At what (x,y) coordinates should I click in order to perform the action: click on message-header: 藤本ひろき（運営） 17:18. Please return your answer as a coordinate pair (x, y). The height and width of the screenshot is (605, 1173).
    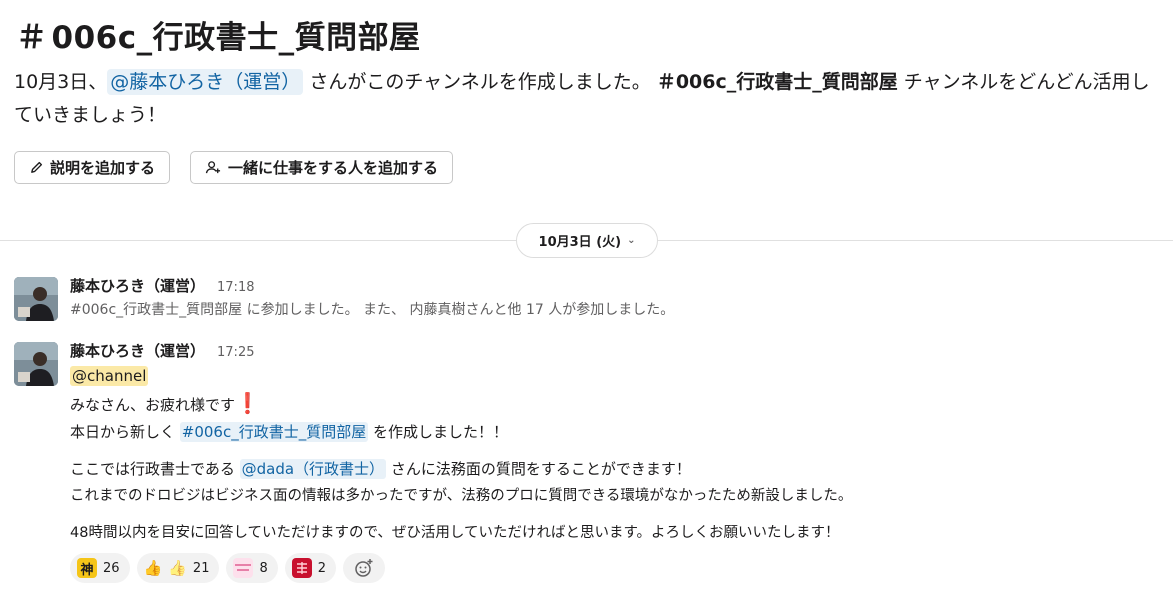
    Looking at the image, I should click on (610, 285).